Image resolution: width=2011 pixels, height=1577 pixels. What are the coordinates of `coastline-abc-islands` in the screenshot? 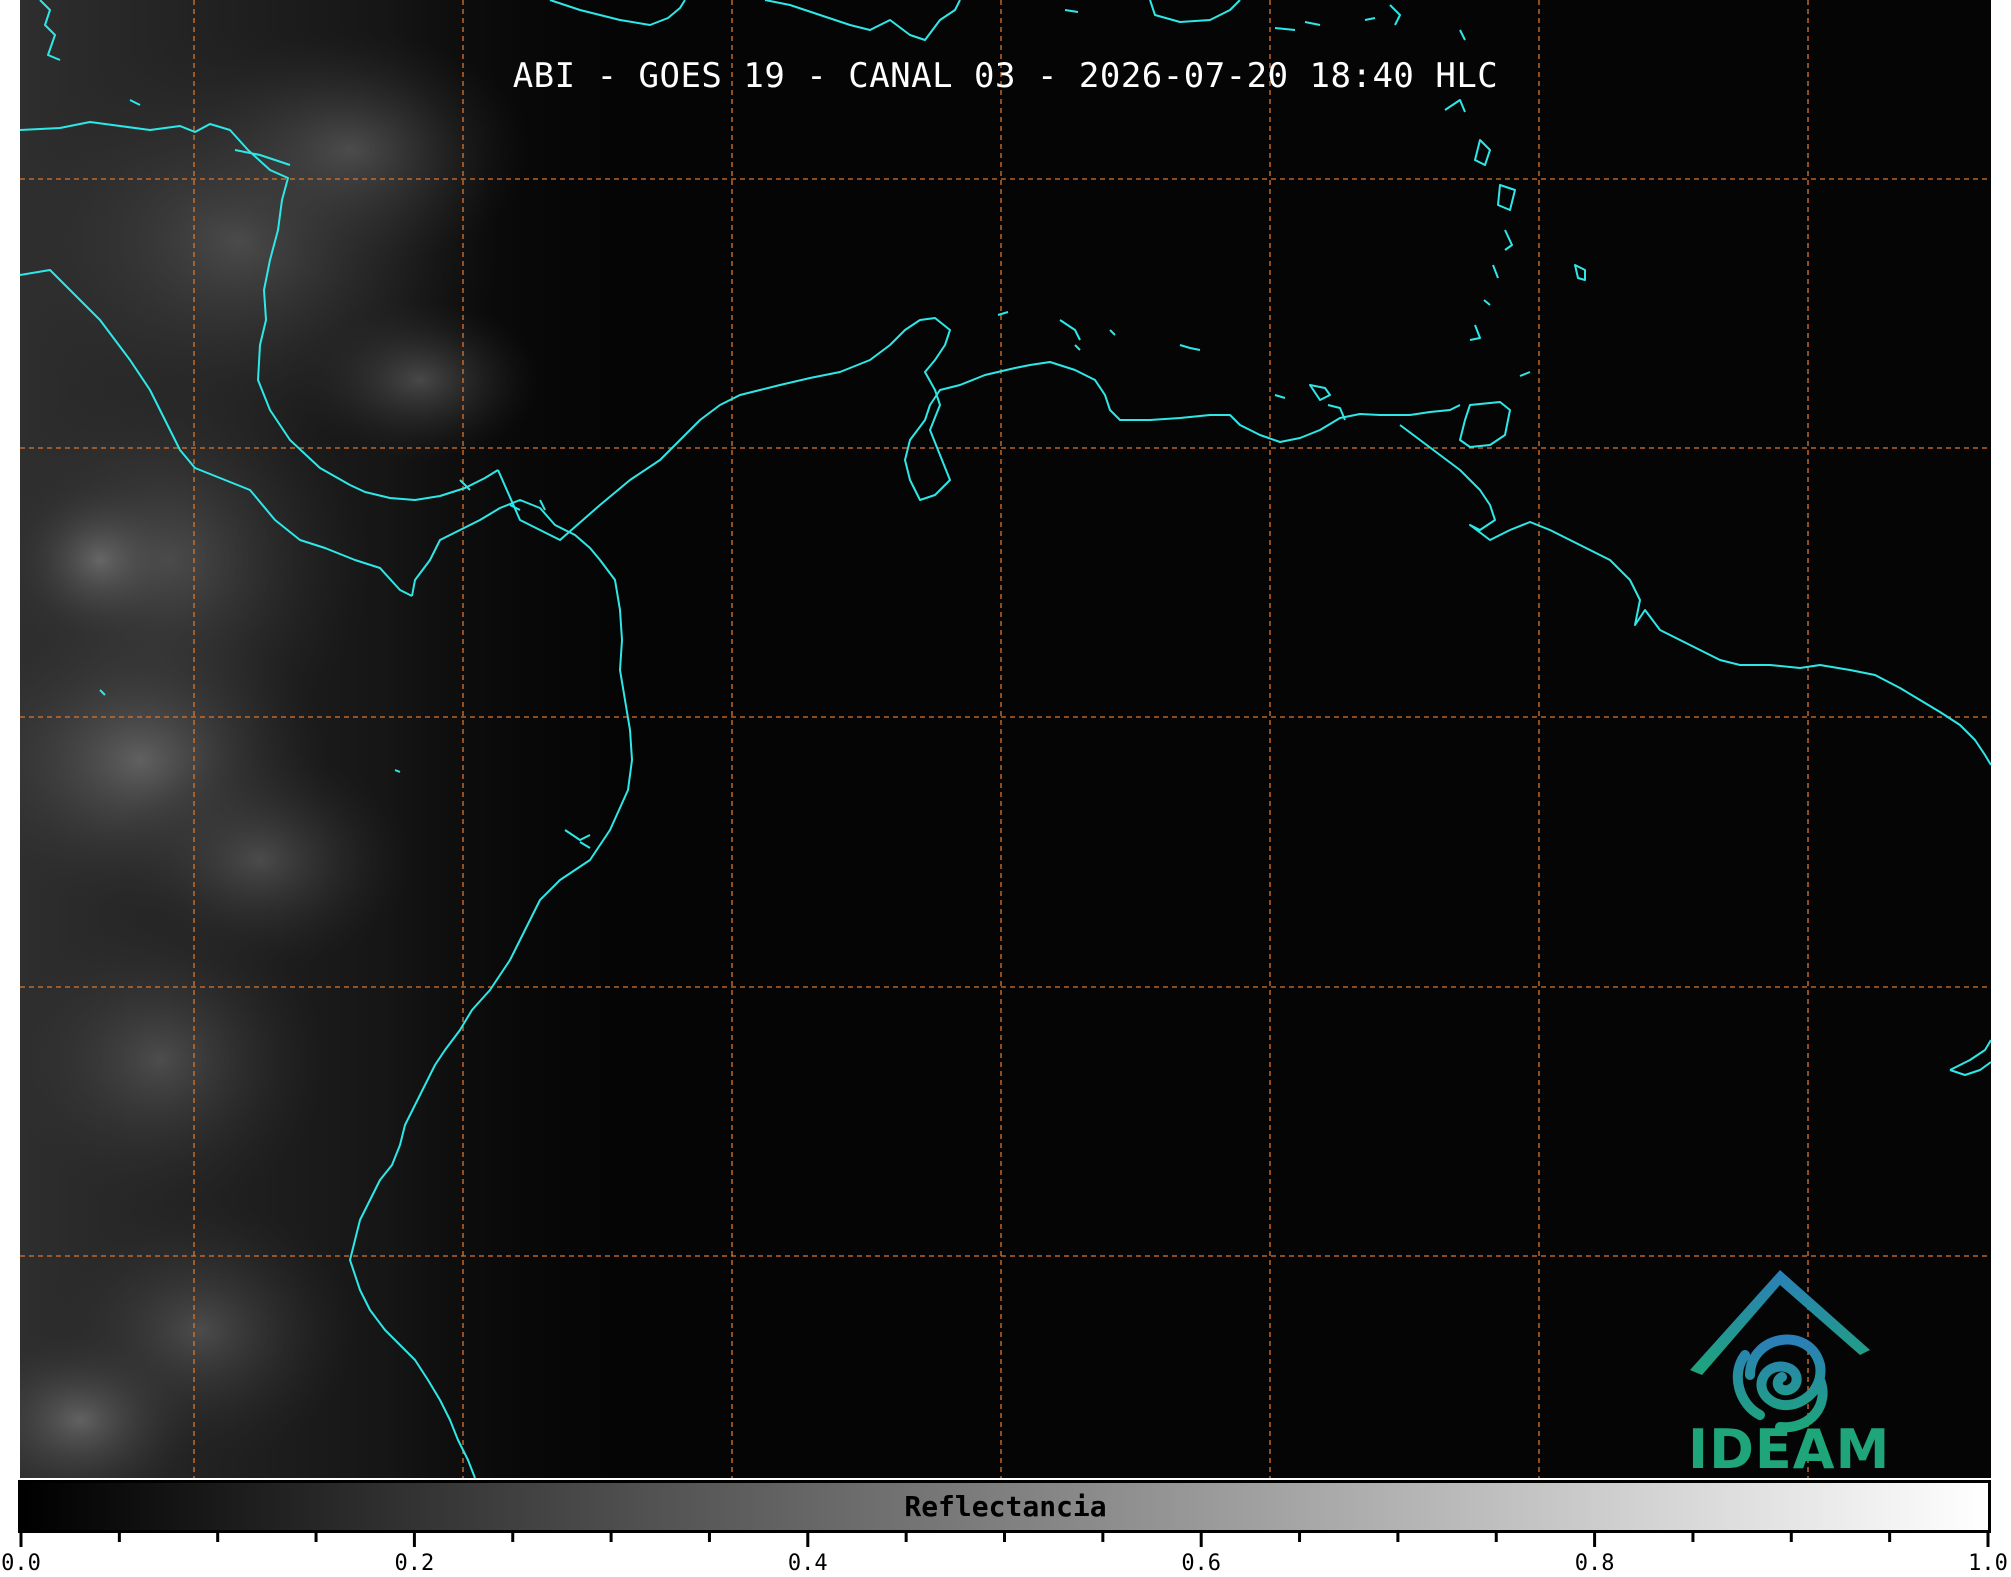 It's located at (1202, 370).